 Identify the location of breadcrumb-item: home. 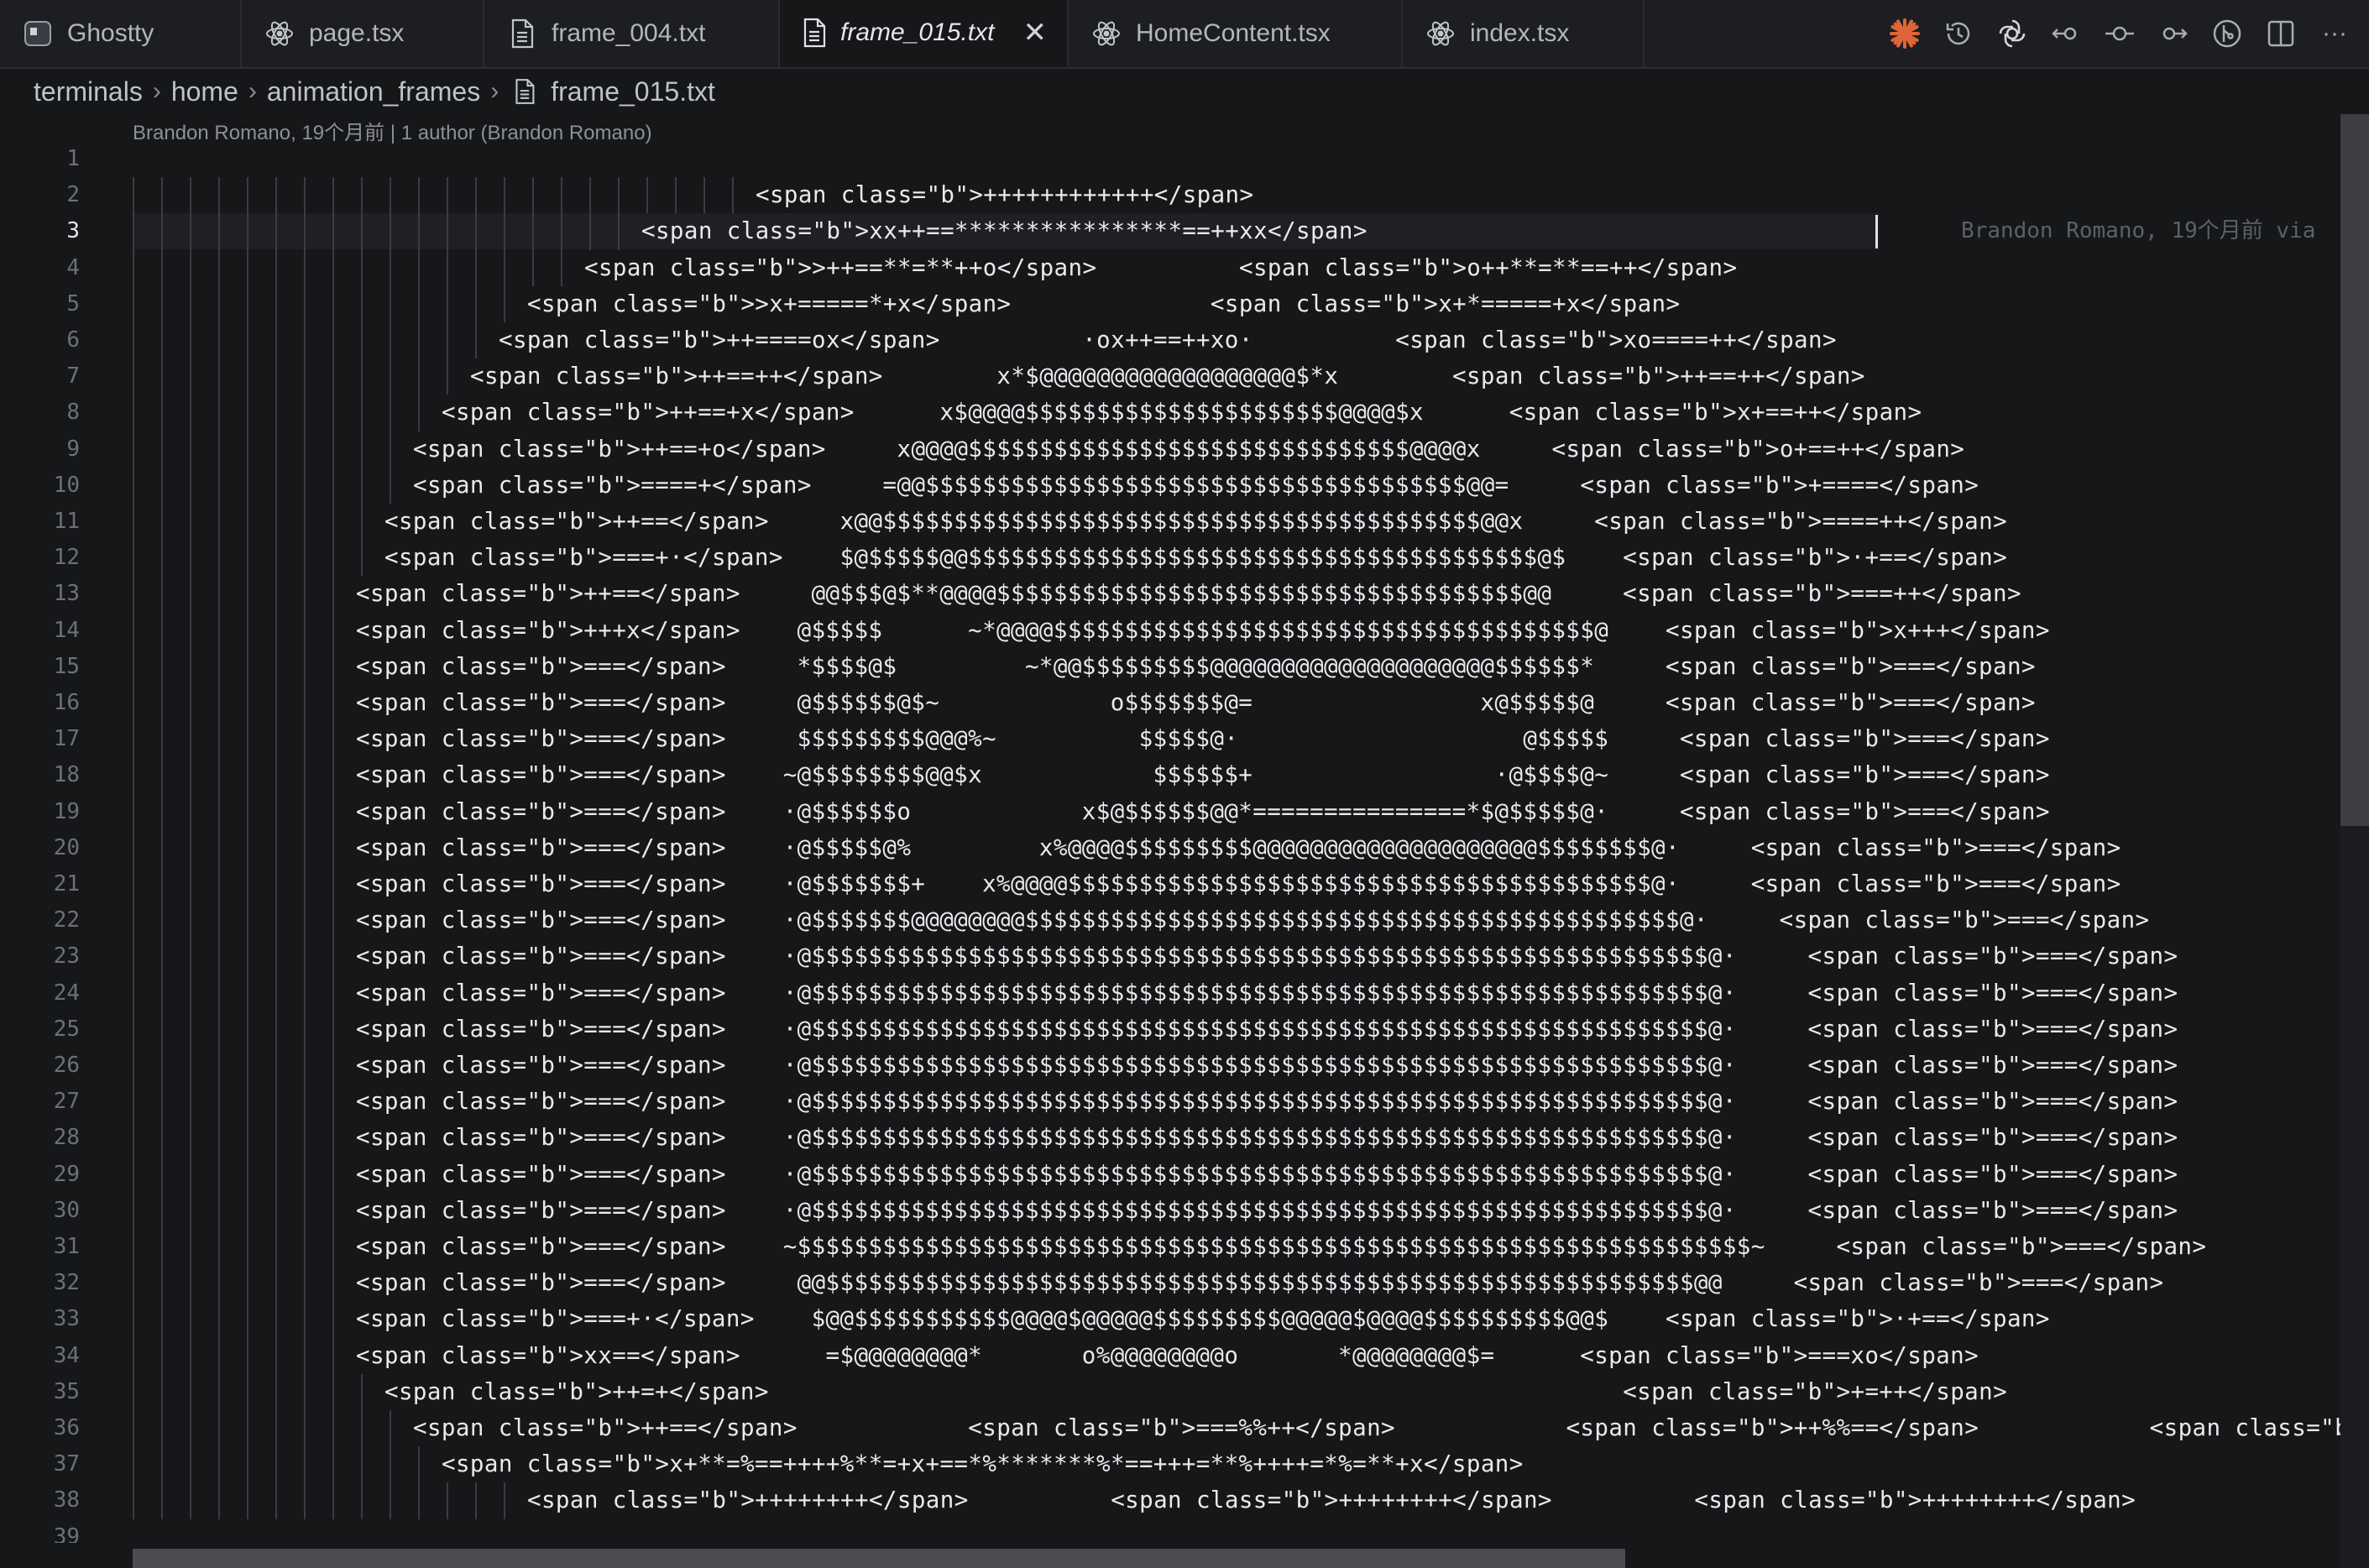
(204, 91).